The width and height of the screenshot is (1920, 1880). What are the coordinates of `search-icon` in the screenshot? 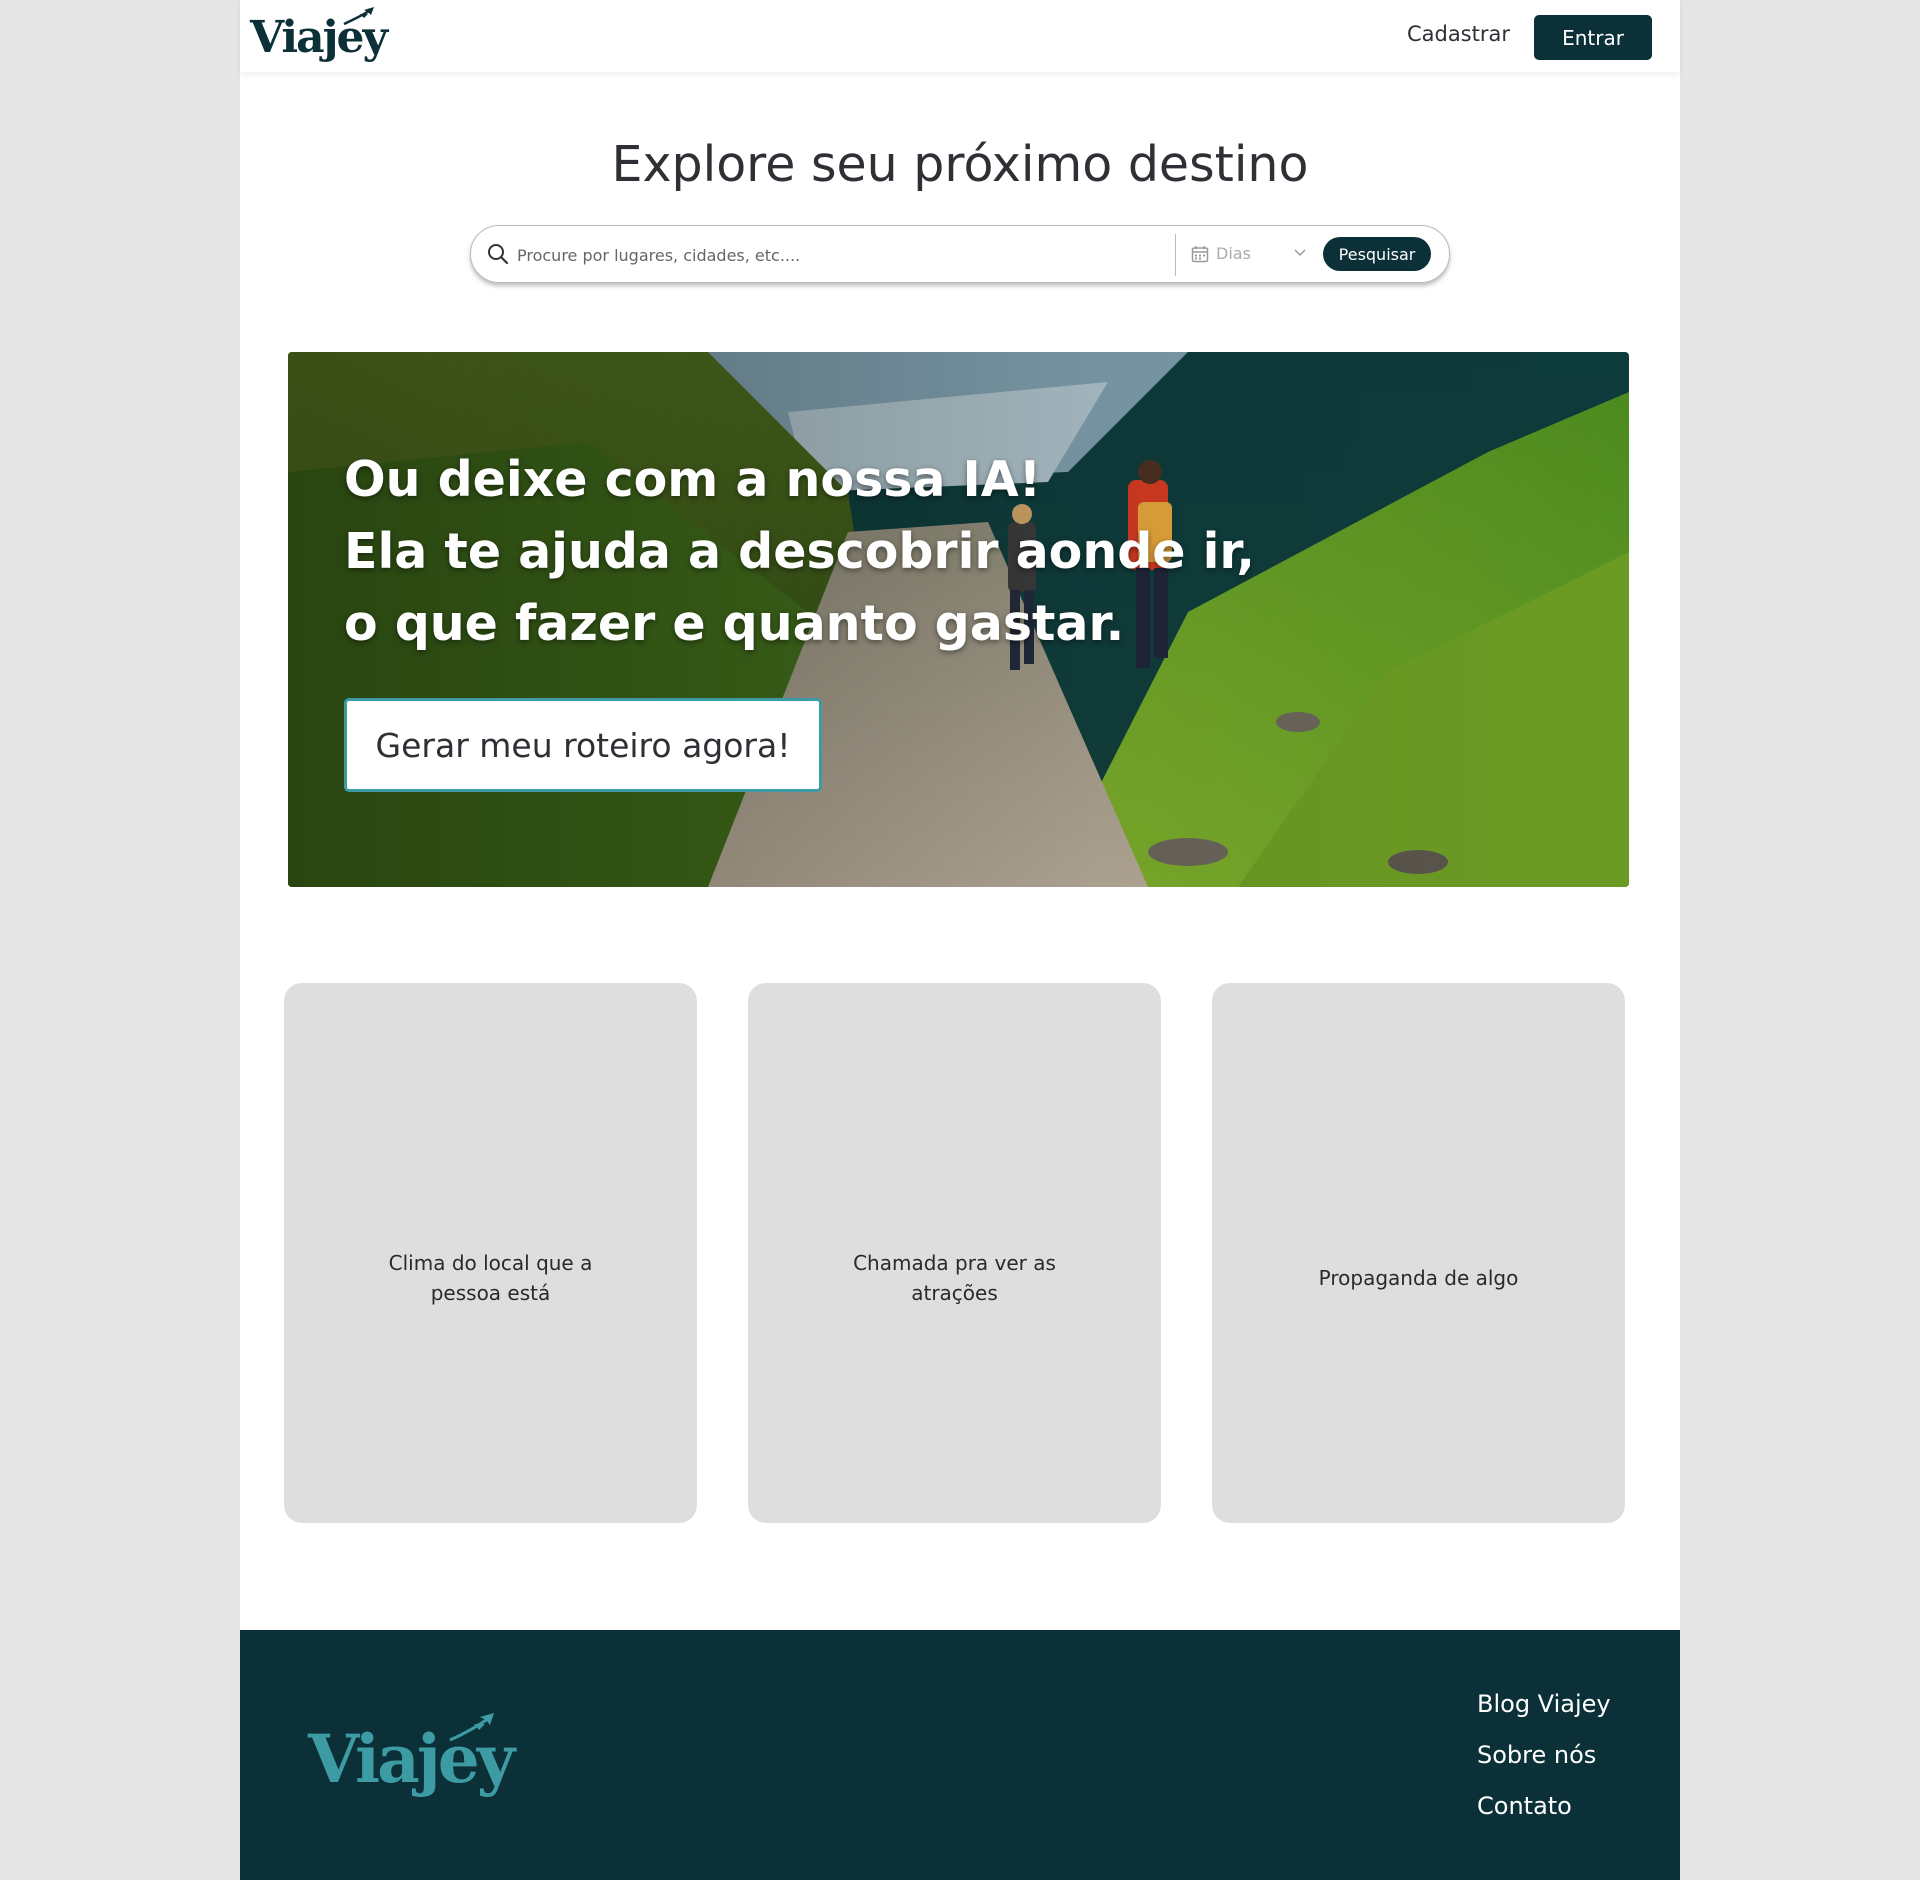 It's located at (498, 254).